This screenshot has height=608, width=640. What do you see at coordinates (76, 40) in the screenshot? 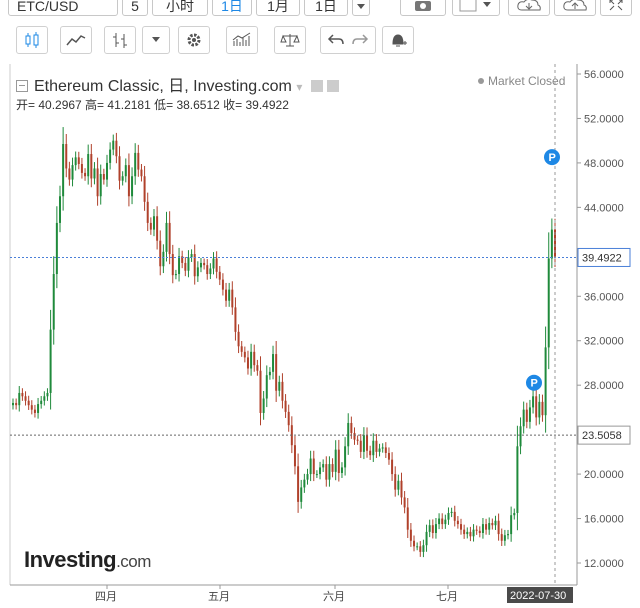
I see `line-style-button` at bounding box center [76, 40].